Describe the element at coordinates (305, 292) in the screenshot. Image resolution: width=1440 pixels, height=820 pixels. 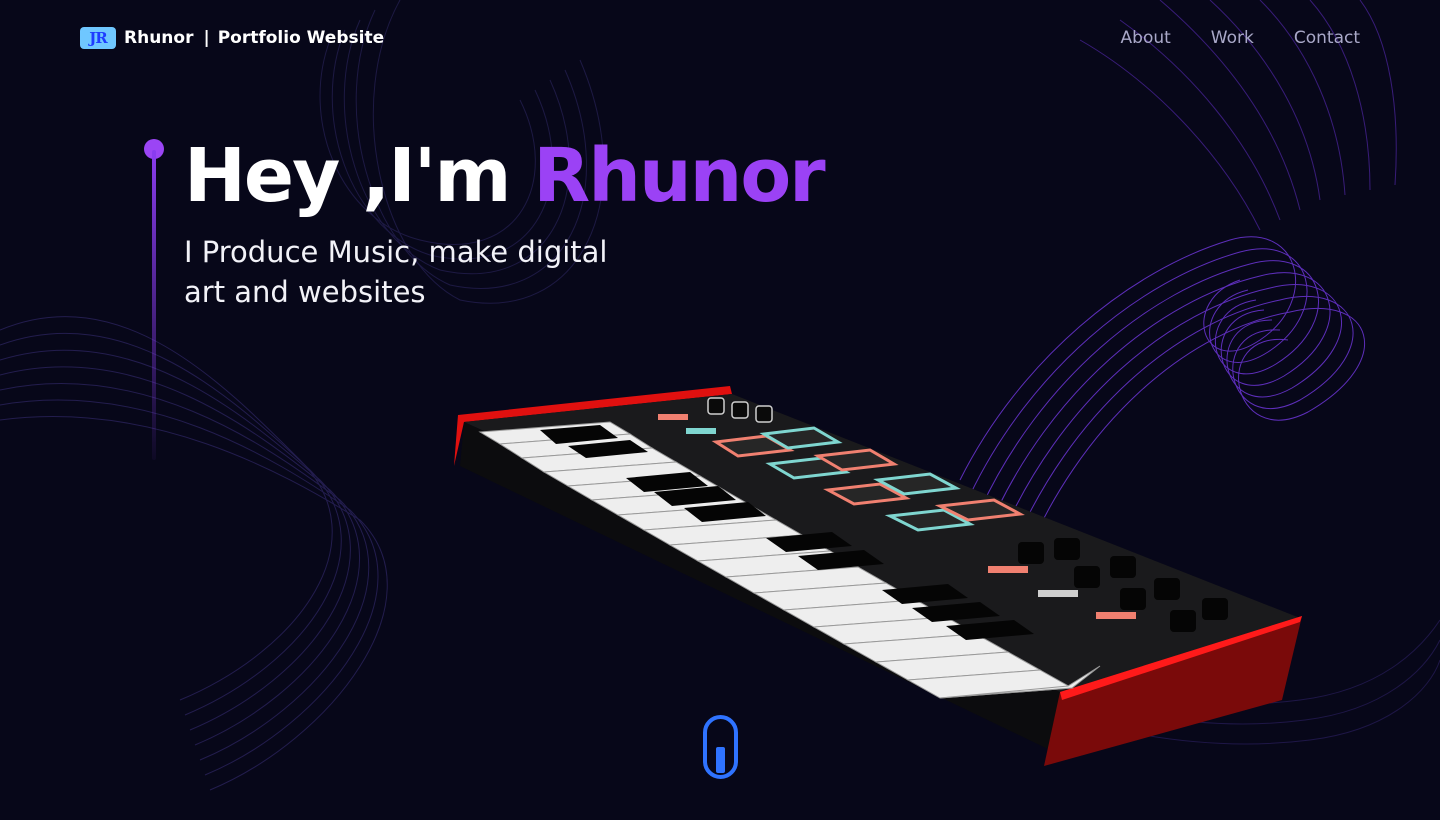
I see `hero-subtitle-line2: art and websites` at that location.